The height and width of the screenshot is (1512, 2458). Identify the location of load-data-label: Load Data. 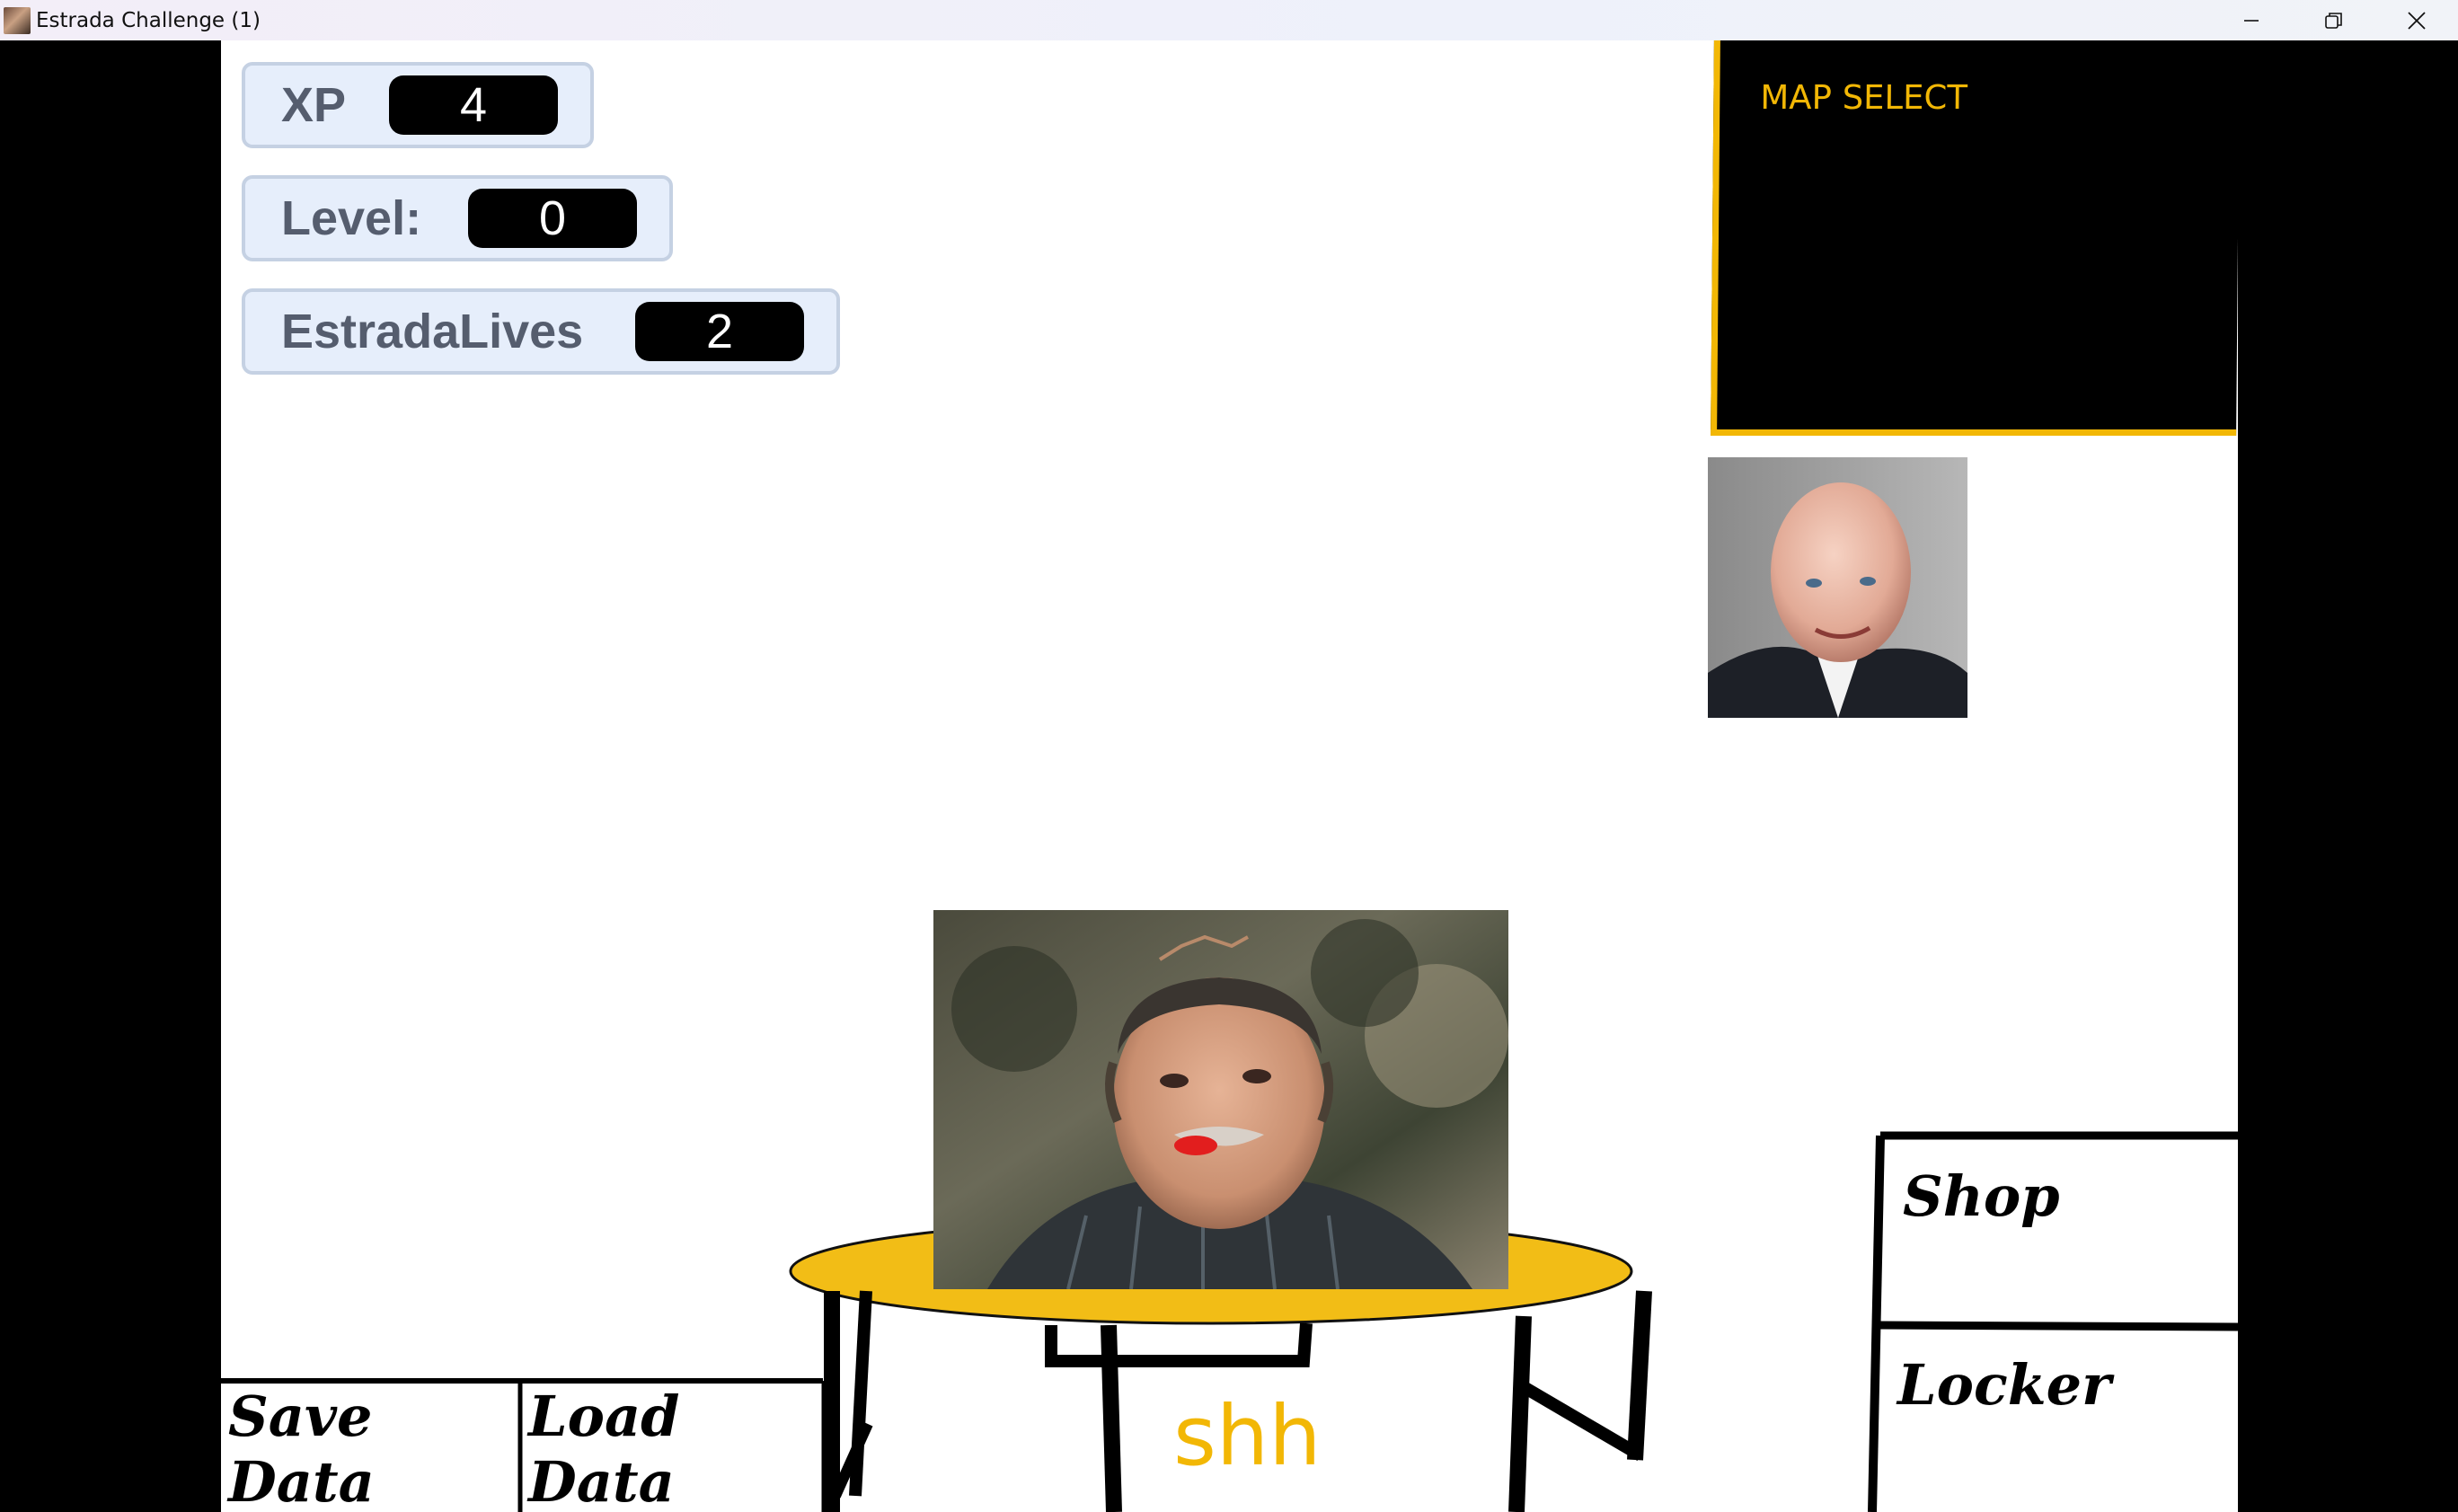
(604, 1448).